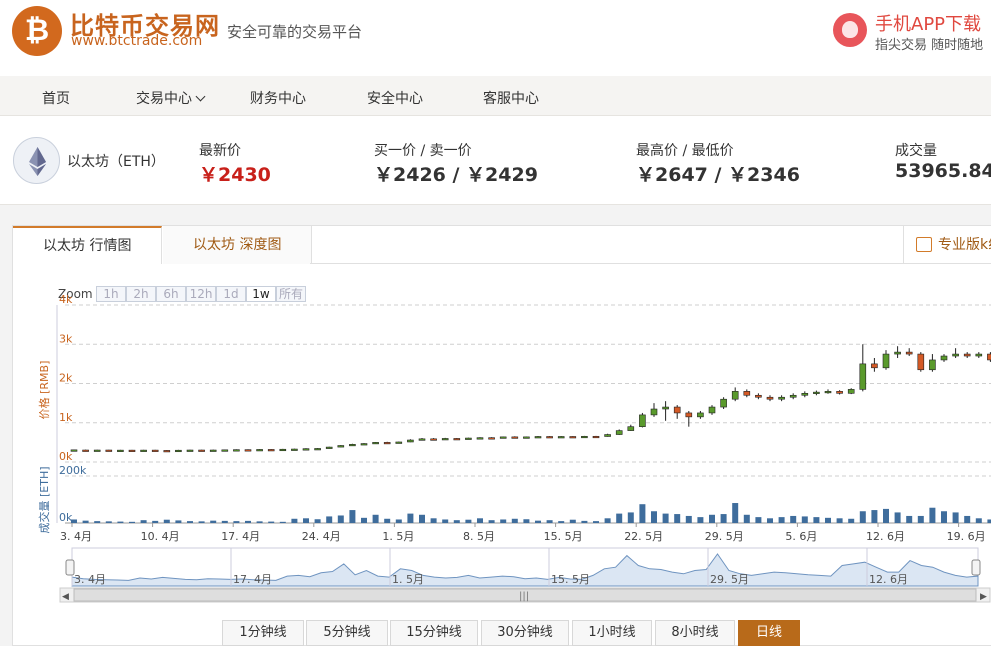 This screenshot has width=991, height=646. I want to click on price-tick-label: 2k, so click(66, 378).